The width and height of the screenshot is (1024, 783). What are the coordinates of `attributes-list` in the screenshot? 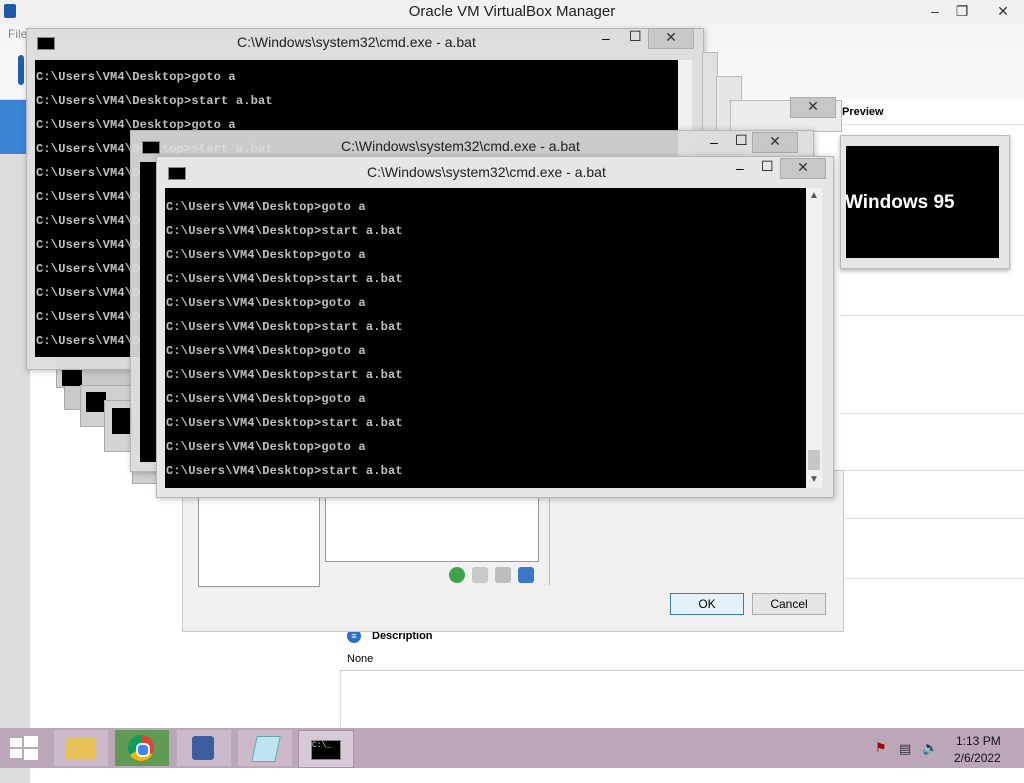 It's located at (432, 526).